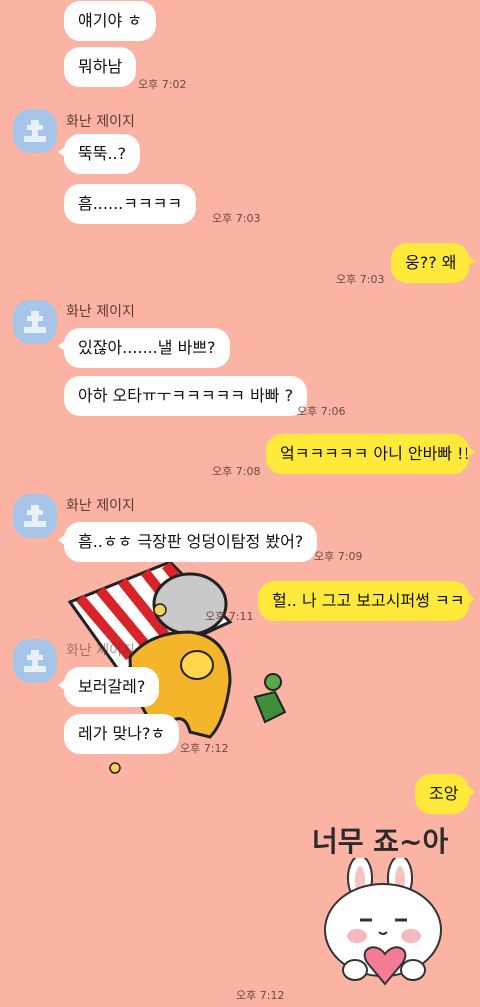  Describe the element at coordinates (108, 687) in the screenshot. I see `message-bubble: 보러갈레?` at that location.